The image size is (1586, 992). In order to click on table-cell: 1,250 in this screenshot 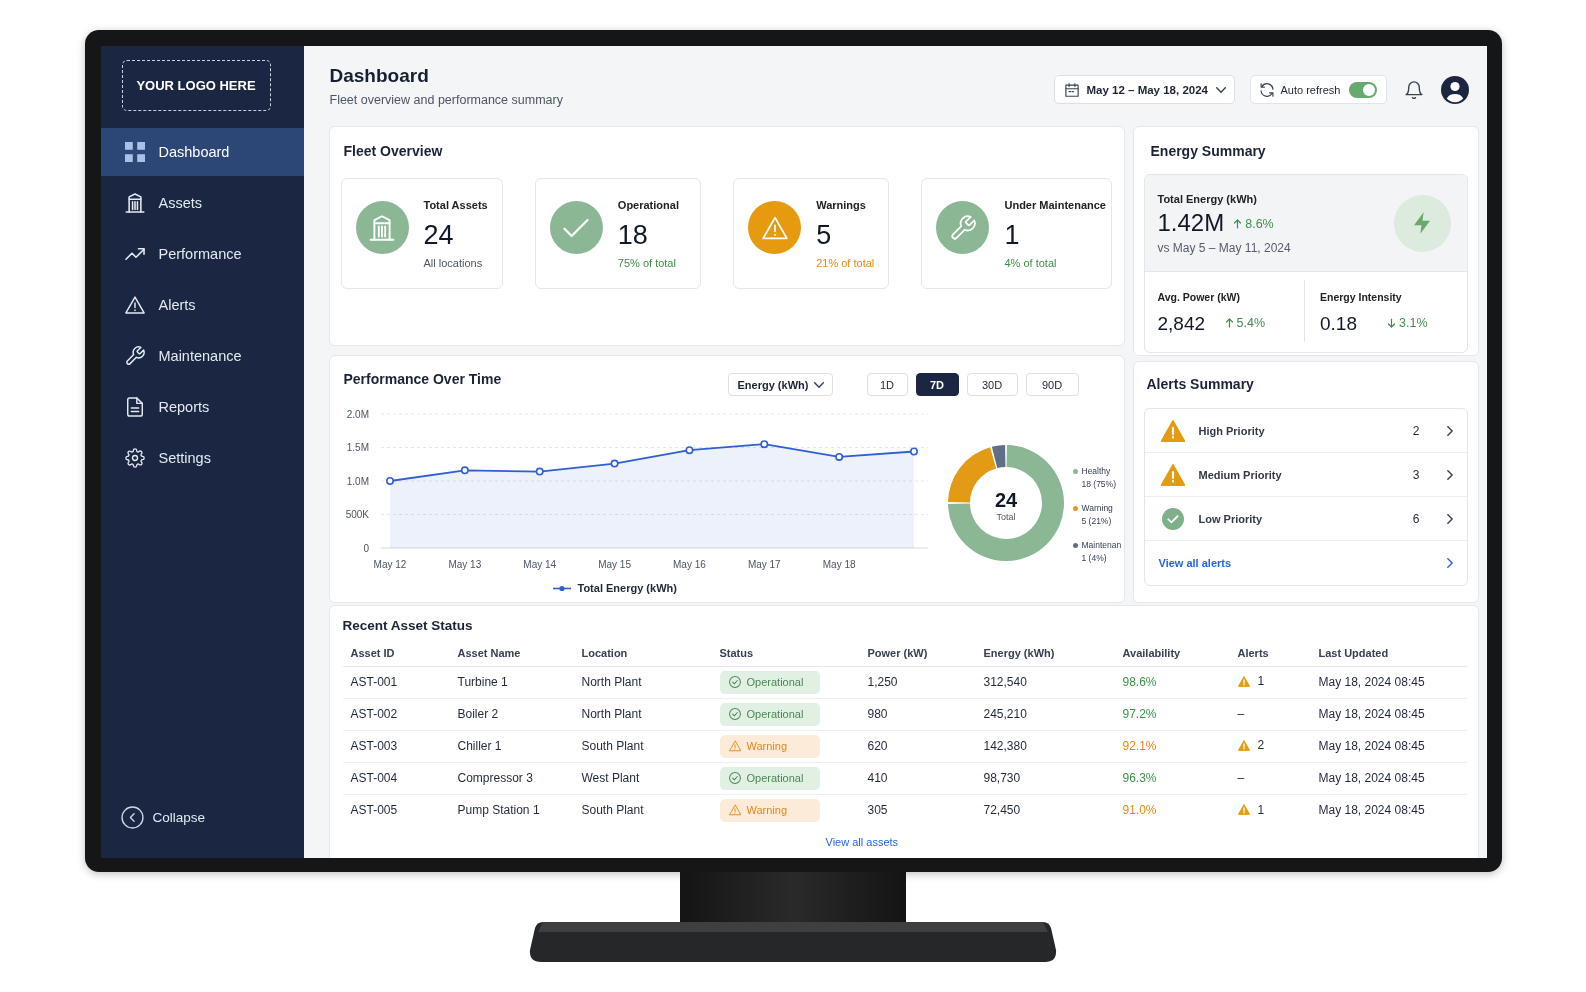, I will do `click(917, 682)`.